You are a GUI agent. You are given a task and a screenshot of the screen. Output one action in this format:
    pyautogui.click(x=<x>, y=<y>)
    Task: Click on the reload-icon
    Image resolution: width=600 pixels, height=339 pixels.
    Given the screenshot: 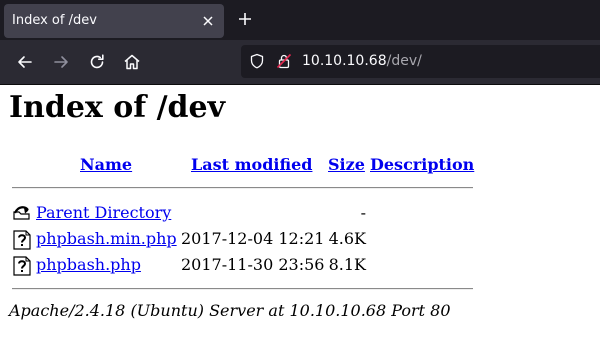 What is the action you would take?
    pyautogui.click(x=97, y=62)
    